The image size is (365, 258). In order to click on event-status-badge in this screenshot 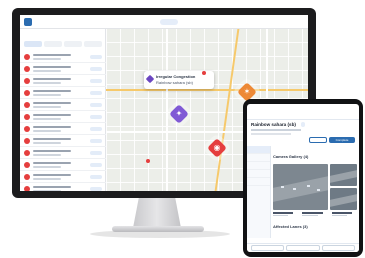, I will do `click(303, 124)`.